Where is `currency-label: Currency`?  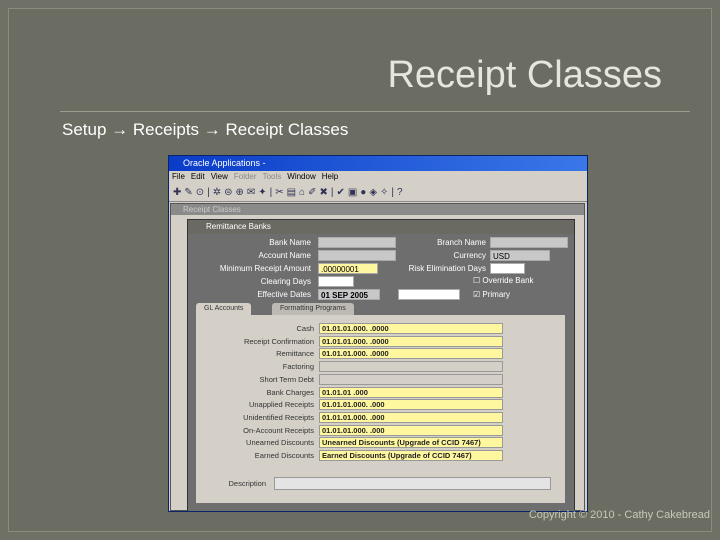
currency-label: Currency is located at coordinates (469, 255).